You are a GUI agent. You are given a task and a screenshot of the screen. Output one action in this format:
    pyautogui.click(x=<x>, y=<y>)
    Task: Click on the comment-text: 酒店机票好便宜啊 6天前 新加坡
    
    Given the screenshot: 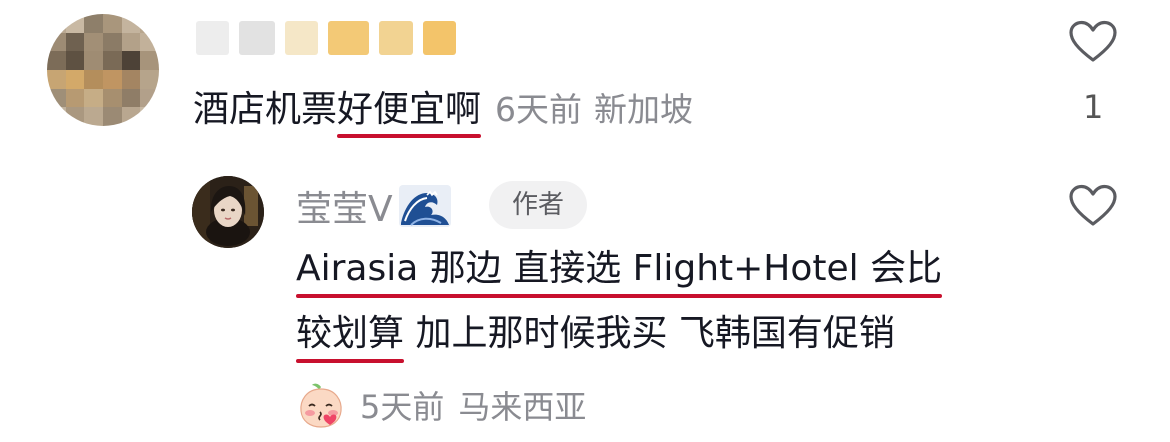 What is the action you would take?
    pyautogui.click(x=443, y=112)
    